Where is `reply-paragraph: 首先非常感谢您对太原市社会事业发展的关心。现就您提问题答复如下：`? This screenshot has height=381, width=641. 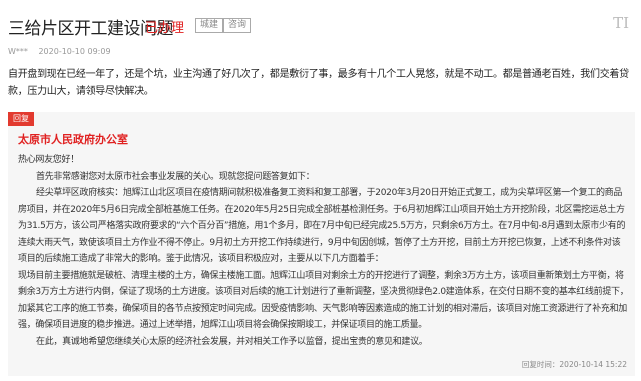
reply-paragraph: 首先非常感谢您对太原市社会事业发展的关心。现就您提问题答复如下： is located at coordinates (175, 176).